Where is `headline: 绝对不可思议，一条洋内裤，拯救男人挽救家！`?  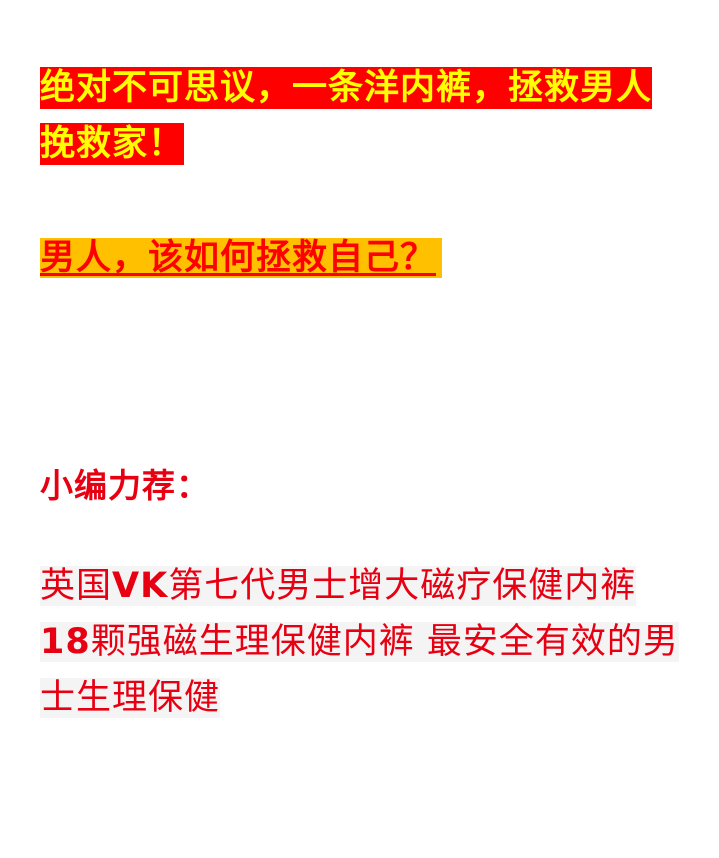
headline: 绝对不可思议，一条洋内裤，拯救男人挽救家！ is located at coordinates (360, 116).